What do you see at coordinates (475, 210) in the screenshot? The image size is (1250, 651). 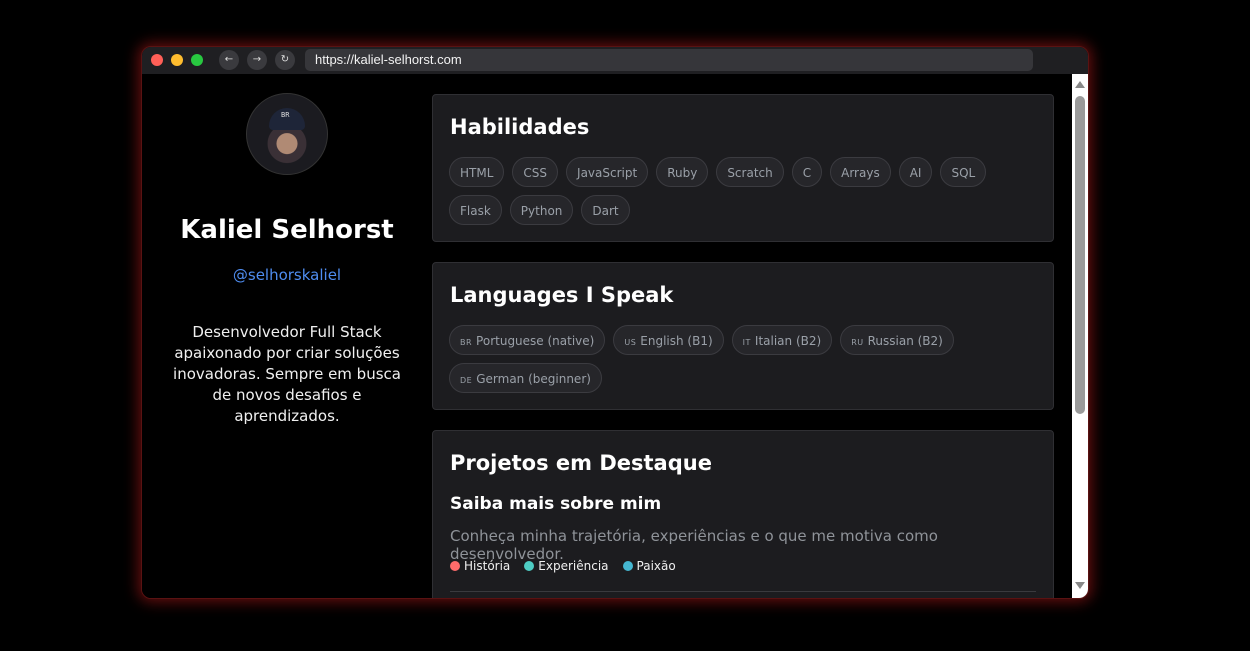 I see `skill-chip: Flask` at bounding box center [475, 210].